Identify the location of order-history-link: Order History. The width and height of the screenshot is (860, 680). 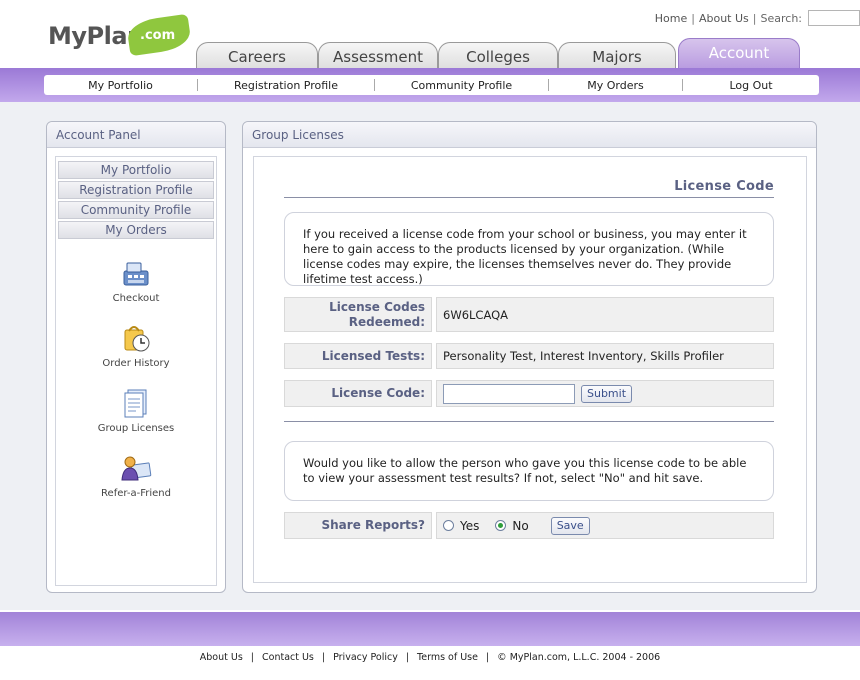
(136, 345).